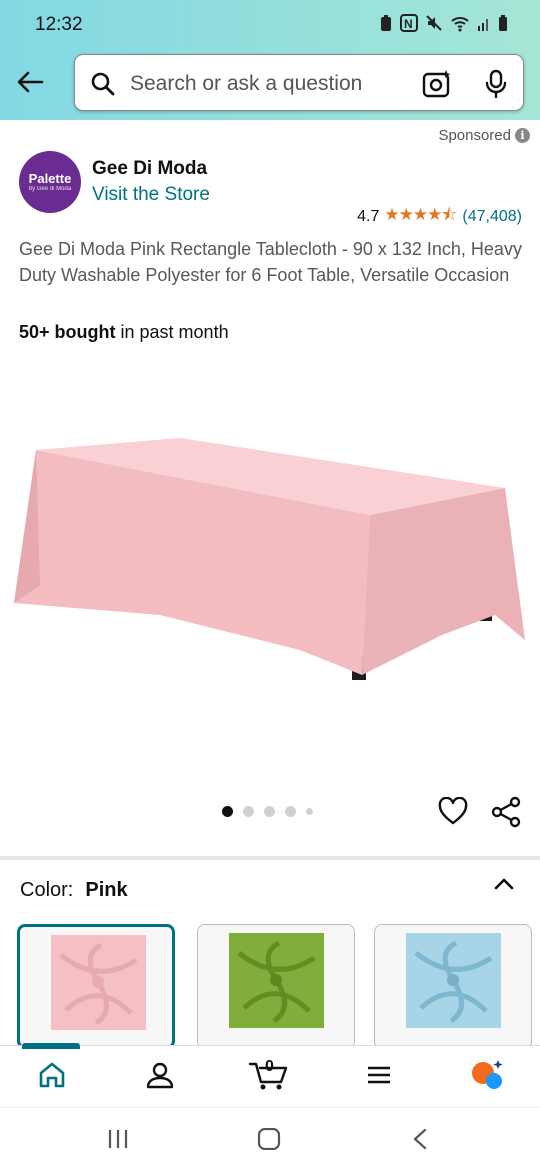  Describe the element at coordinates (172, 332) in the screenshot. I see `bought-count-rest: in past month` at that location.